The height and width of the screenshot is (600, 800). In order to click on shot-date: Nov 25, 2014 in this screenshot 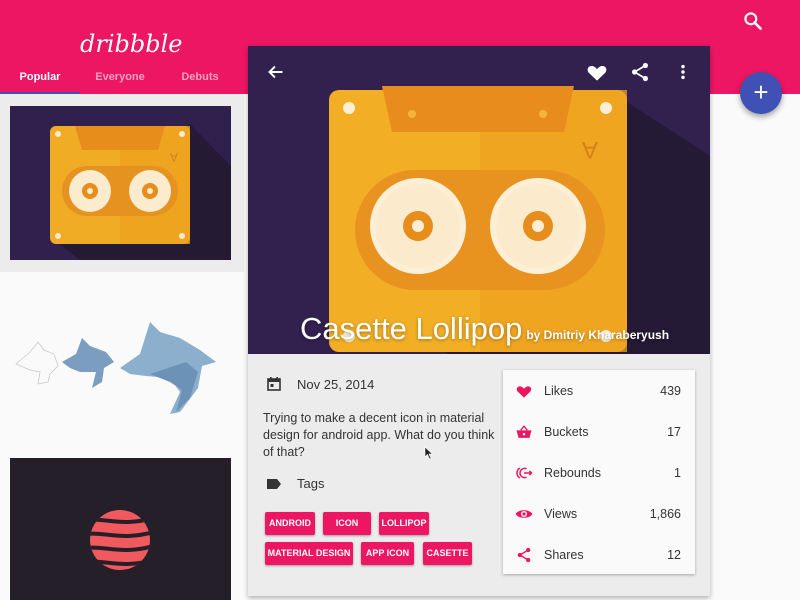, I will do `click(336, 384)`.